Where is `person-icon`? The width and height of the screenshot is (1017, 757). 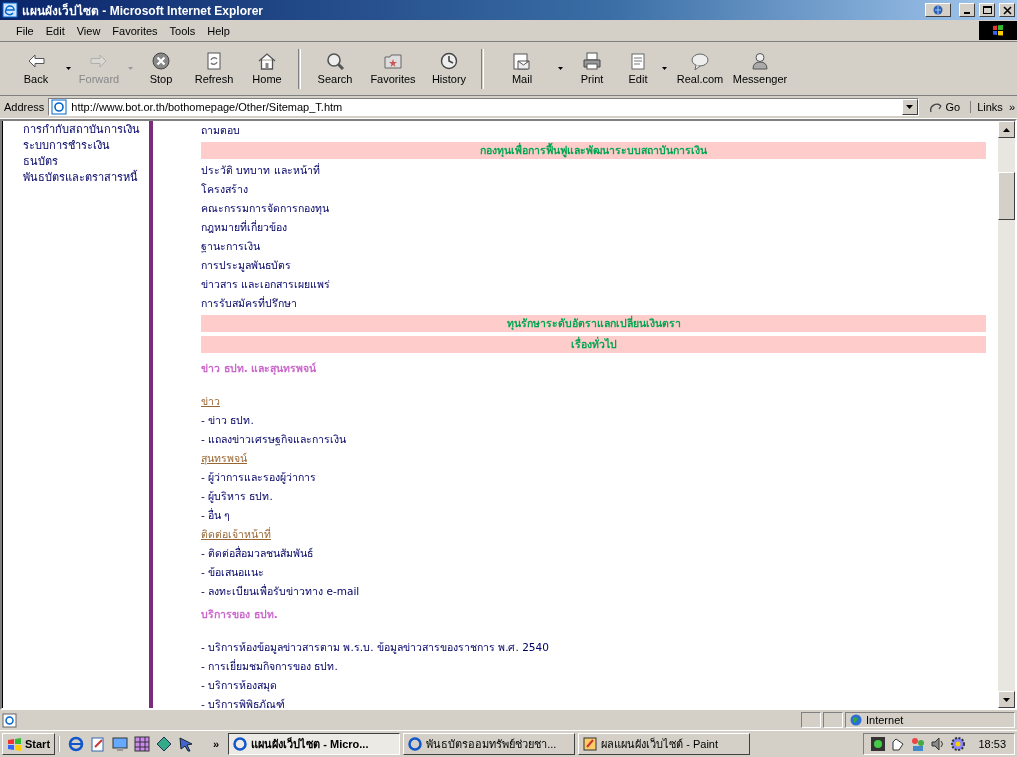 person-icon is located at coordinates (760, 61).